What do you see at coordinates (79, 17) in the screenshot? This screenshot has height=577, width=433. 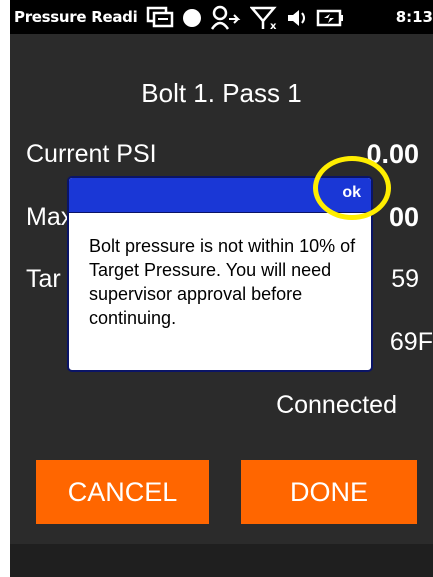 I see `app-title: Pressure Readi` at bounding box center [79, 17].